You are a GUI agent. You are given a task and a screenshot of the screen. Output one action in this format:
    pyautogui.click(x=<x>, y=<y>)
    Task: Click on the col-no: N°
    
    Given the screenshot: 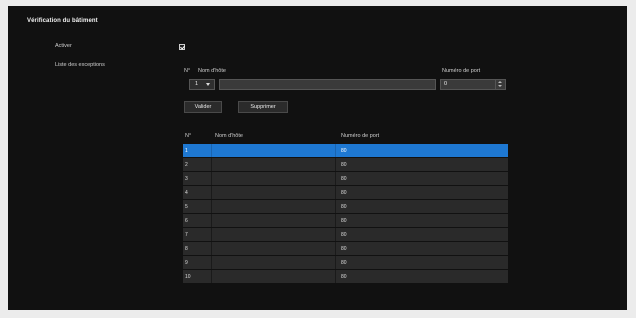 What is the action you would take?
    pyautogui.click(x=188, y=136)
    